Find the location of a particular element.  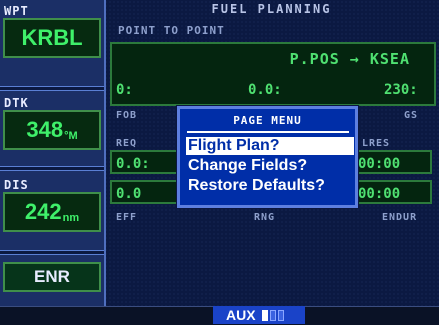

flight-mode-indicator: ENR is located at coordinates (52, 277).